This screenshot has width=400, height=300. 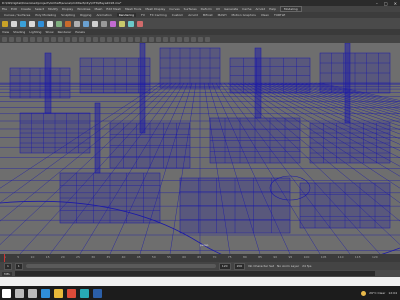 I want to click on explorer-icon, so click(x=58, y=293).